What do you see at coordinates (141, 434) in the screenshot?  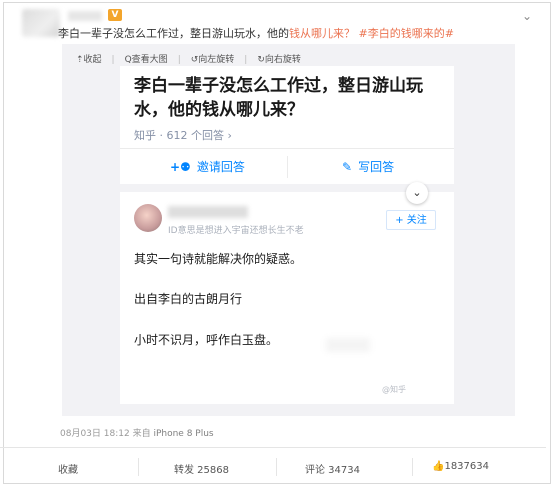 I see `post-from: 来自` at bounding box center [141, 434].